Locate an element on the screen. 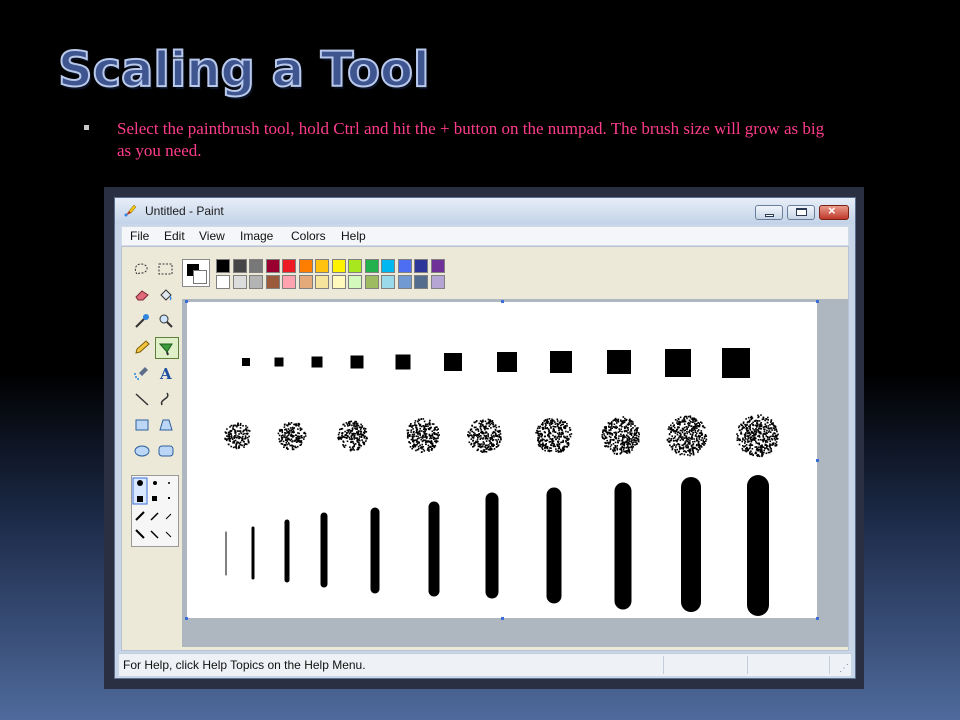 The height and width of the screenshot is (720, 960). bullet-marker is located at coordinates (86, 127).